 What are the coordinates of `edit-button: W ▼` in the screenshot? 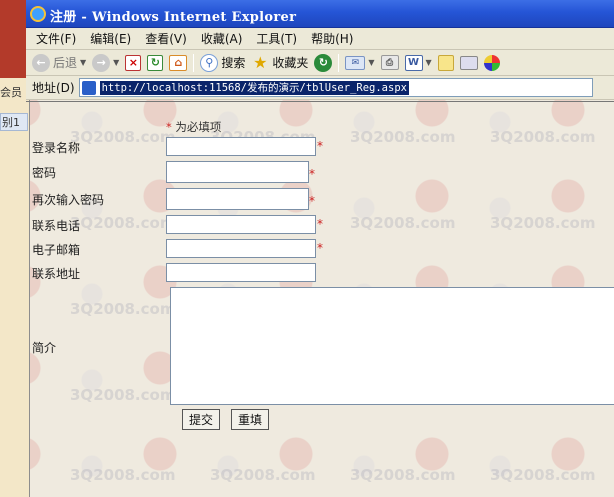 It's located at (418, 62).